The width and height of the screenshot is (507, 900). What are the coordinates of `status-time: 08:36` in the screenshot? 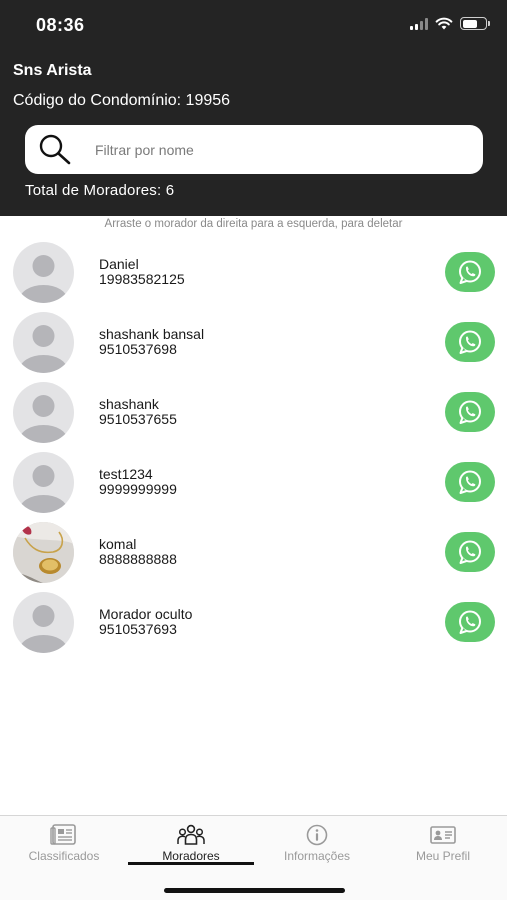 It's located at (60, 25).